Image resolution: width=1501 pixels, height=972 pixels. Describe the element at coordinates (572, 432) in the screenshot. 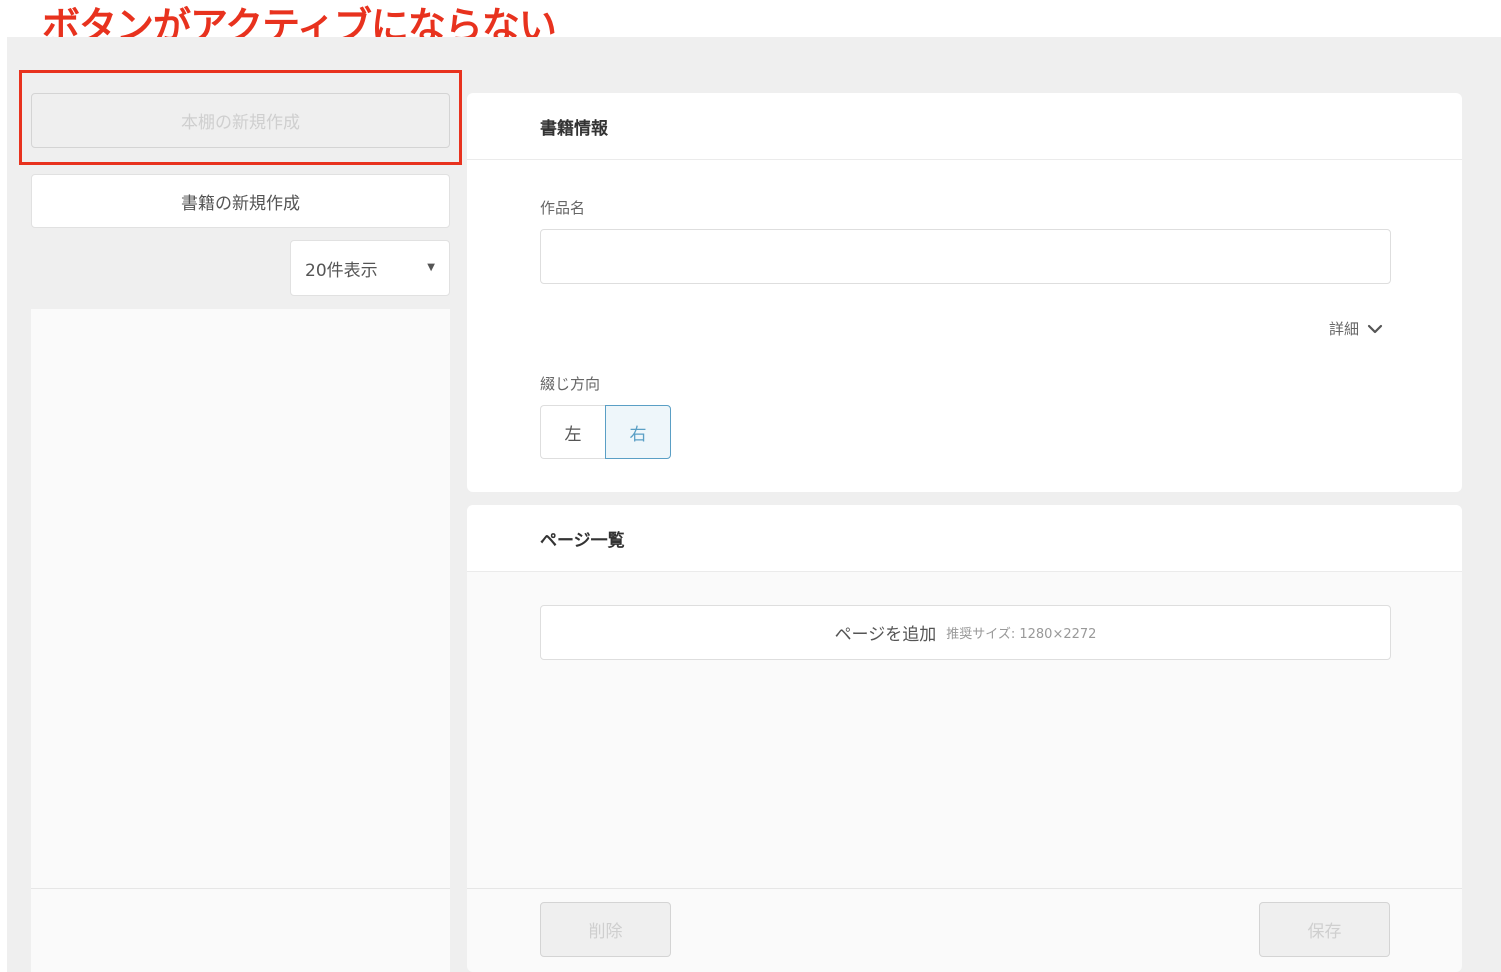

I see `binding-left-option: 左` at that location.